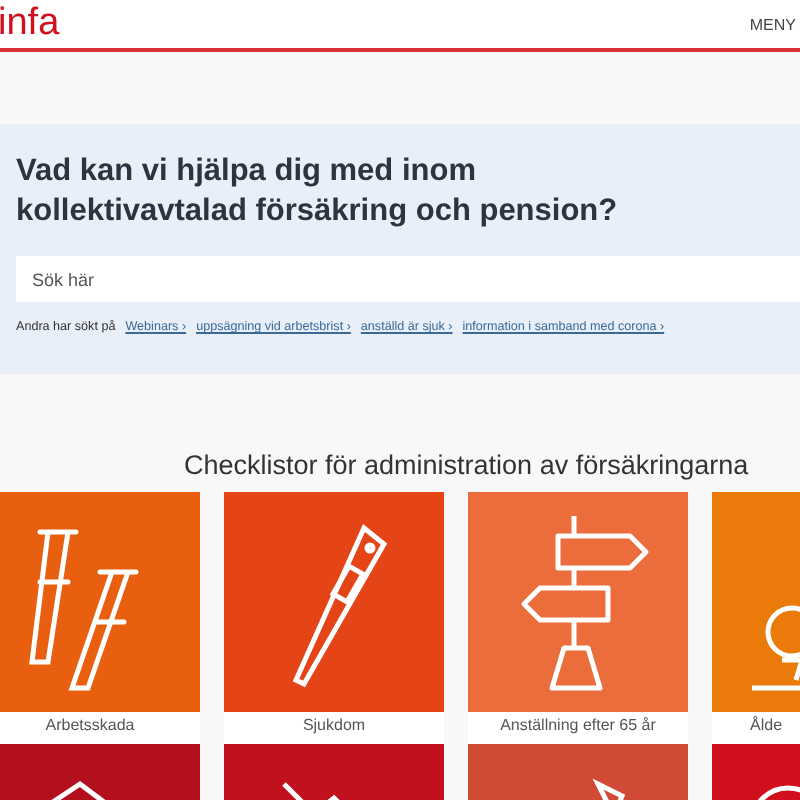 The width and height of the screenshot is (800, 800). I want to click on site-logo: infa, so click(30, 24).